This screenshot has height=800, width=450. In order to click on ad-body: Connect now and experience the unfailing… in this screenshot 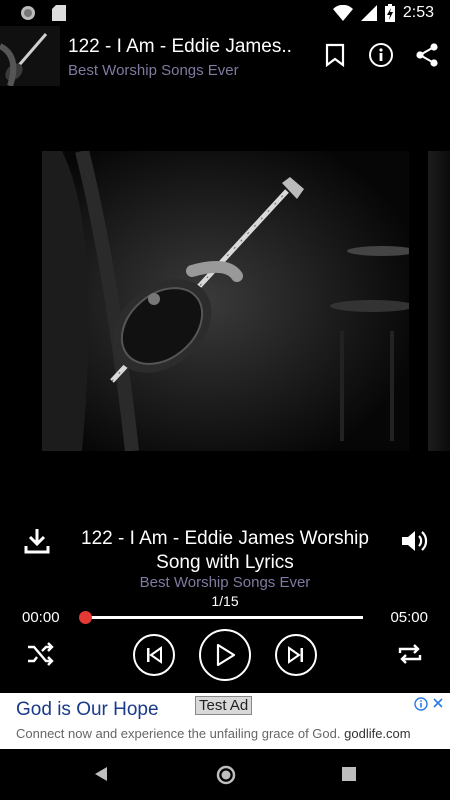, I will do `click(213, 733)`.